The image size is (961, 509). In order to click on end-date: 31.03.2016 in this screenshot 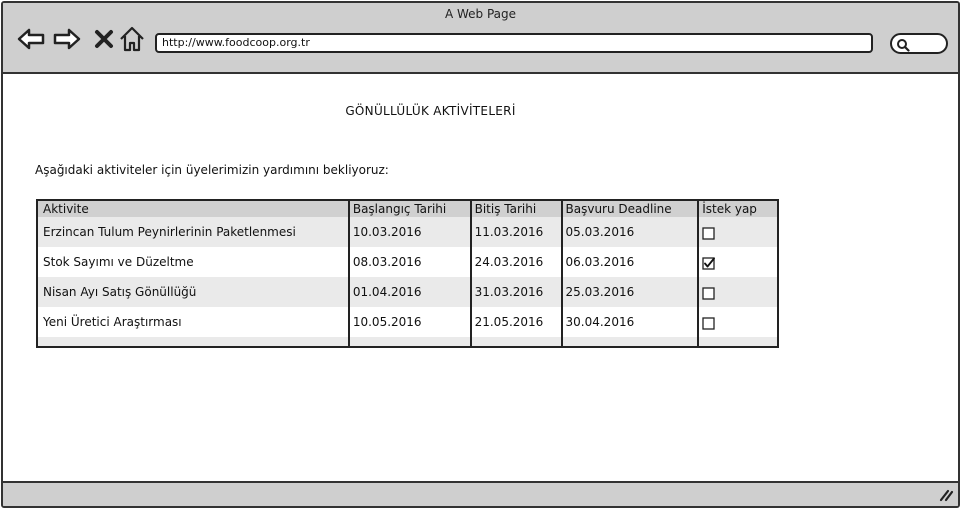, I will do `click(515, 292)`.